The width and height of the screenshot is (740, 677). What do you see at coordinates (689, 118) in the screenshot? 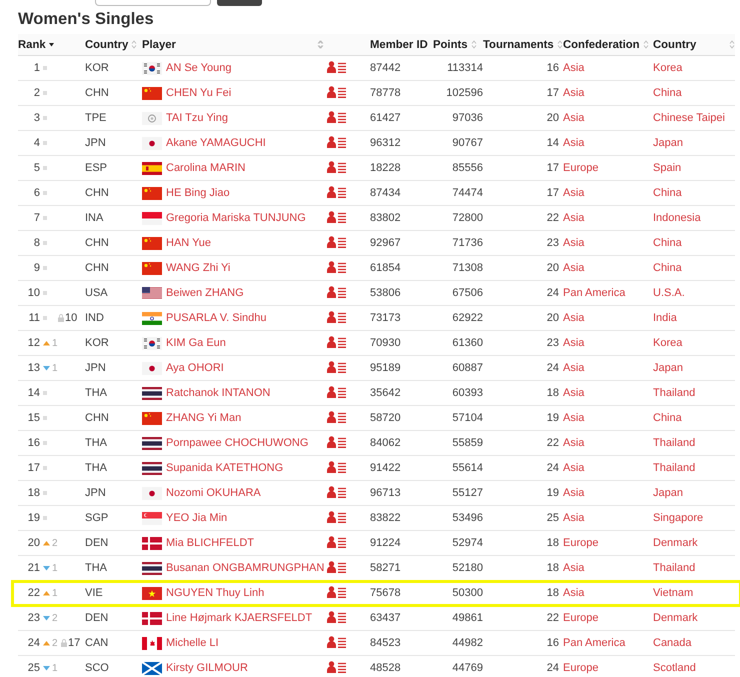
I see `country-link: Chinese Taipei` at bounding box center [689, 118].